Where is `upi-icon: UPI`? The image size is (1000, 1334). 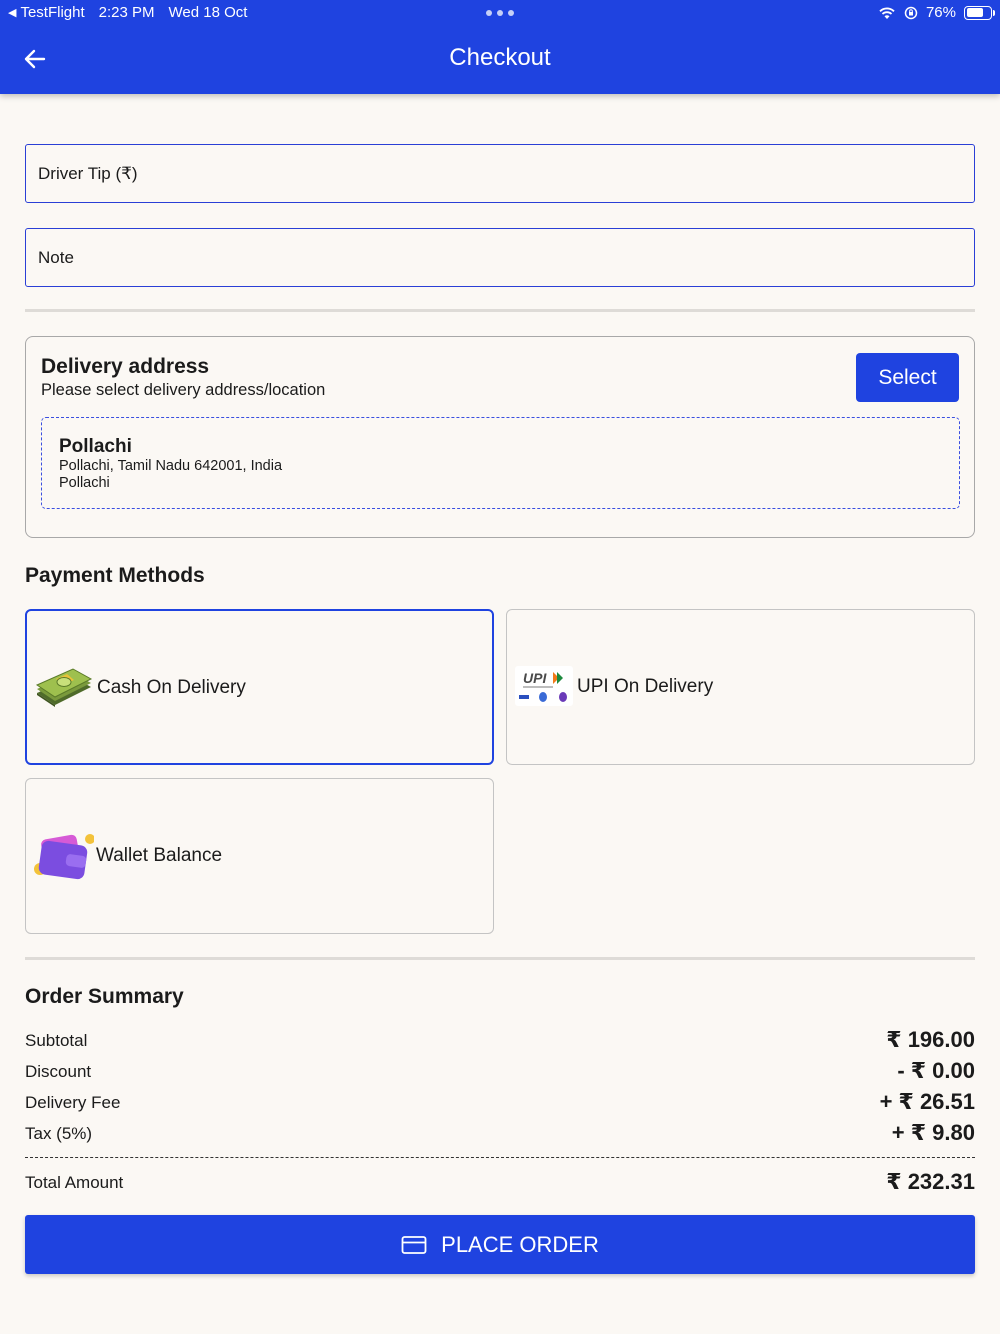 upi-icon: UPI is located at coordinates (544, 686).